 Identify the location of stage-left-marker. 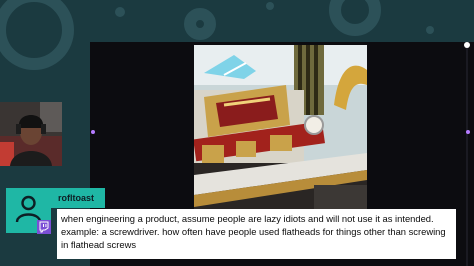
(93, 132).